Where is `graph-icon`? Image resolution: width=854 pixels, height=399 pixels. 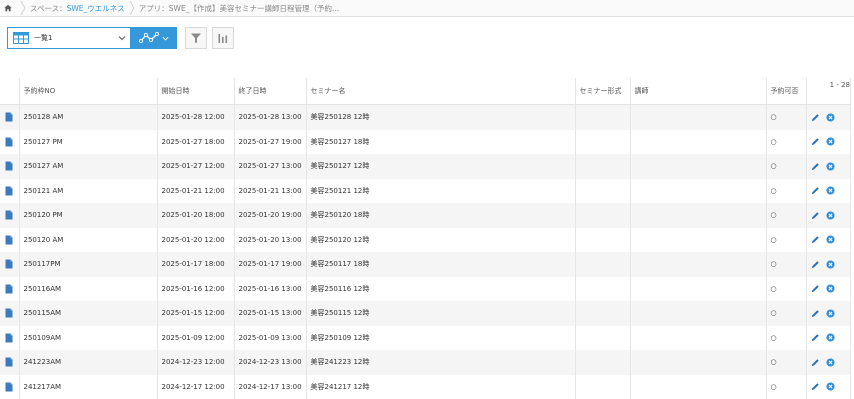
graph-icon is located at coordinates (149, 38).